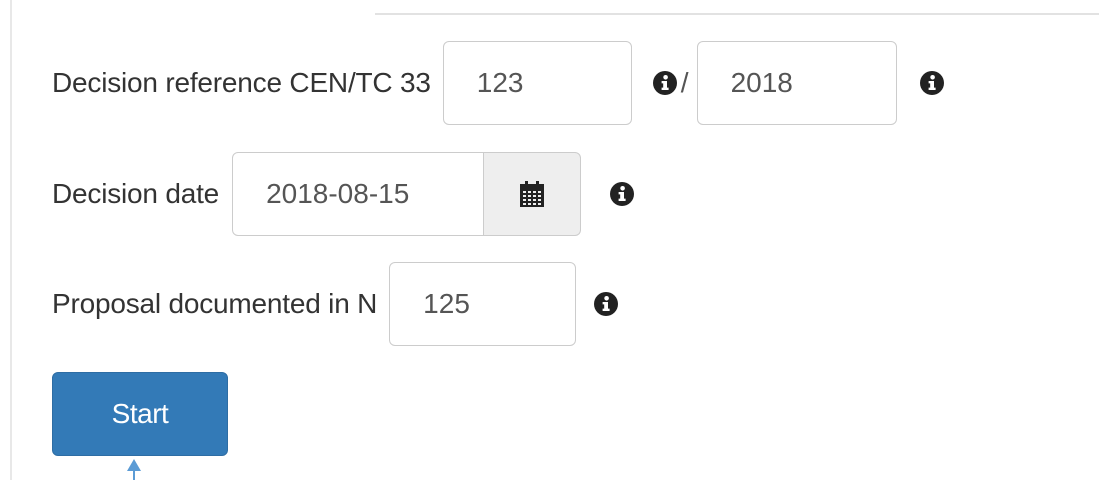 This screenshot has width=1099, height=480. Describe the element at coordinates (483, 304) in the screenshot. I see `proposal-input: 125` at that location.